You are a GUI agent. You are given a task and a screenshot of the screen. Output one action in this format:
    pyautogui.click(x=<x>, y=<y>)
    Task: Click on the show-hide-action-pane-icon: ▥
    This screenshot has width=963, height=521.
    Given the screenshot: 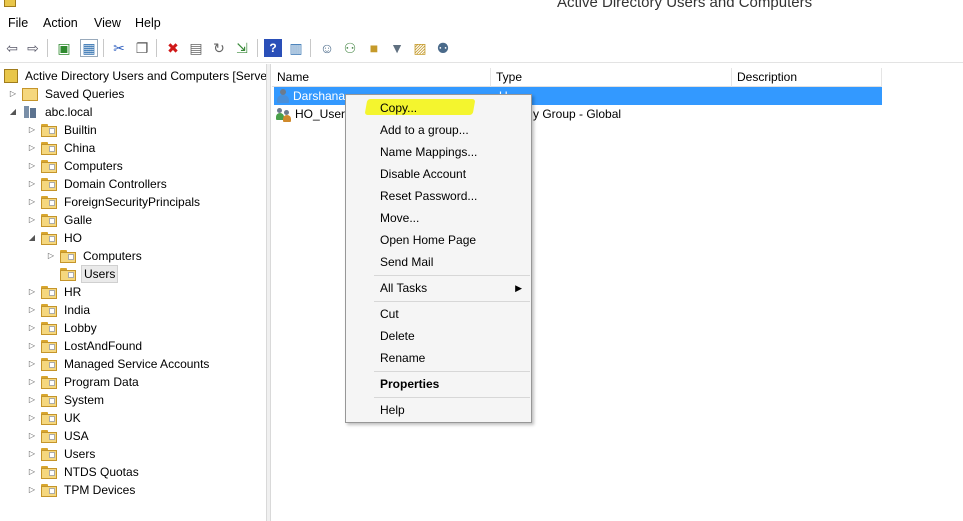 What is the action you would take?
    pyautogui.click(x=296, y=48)
    